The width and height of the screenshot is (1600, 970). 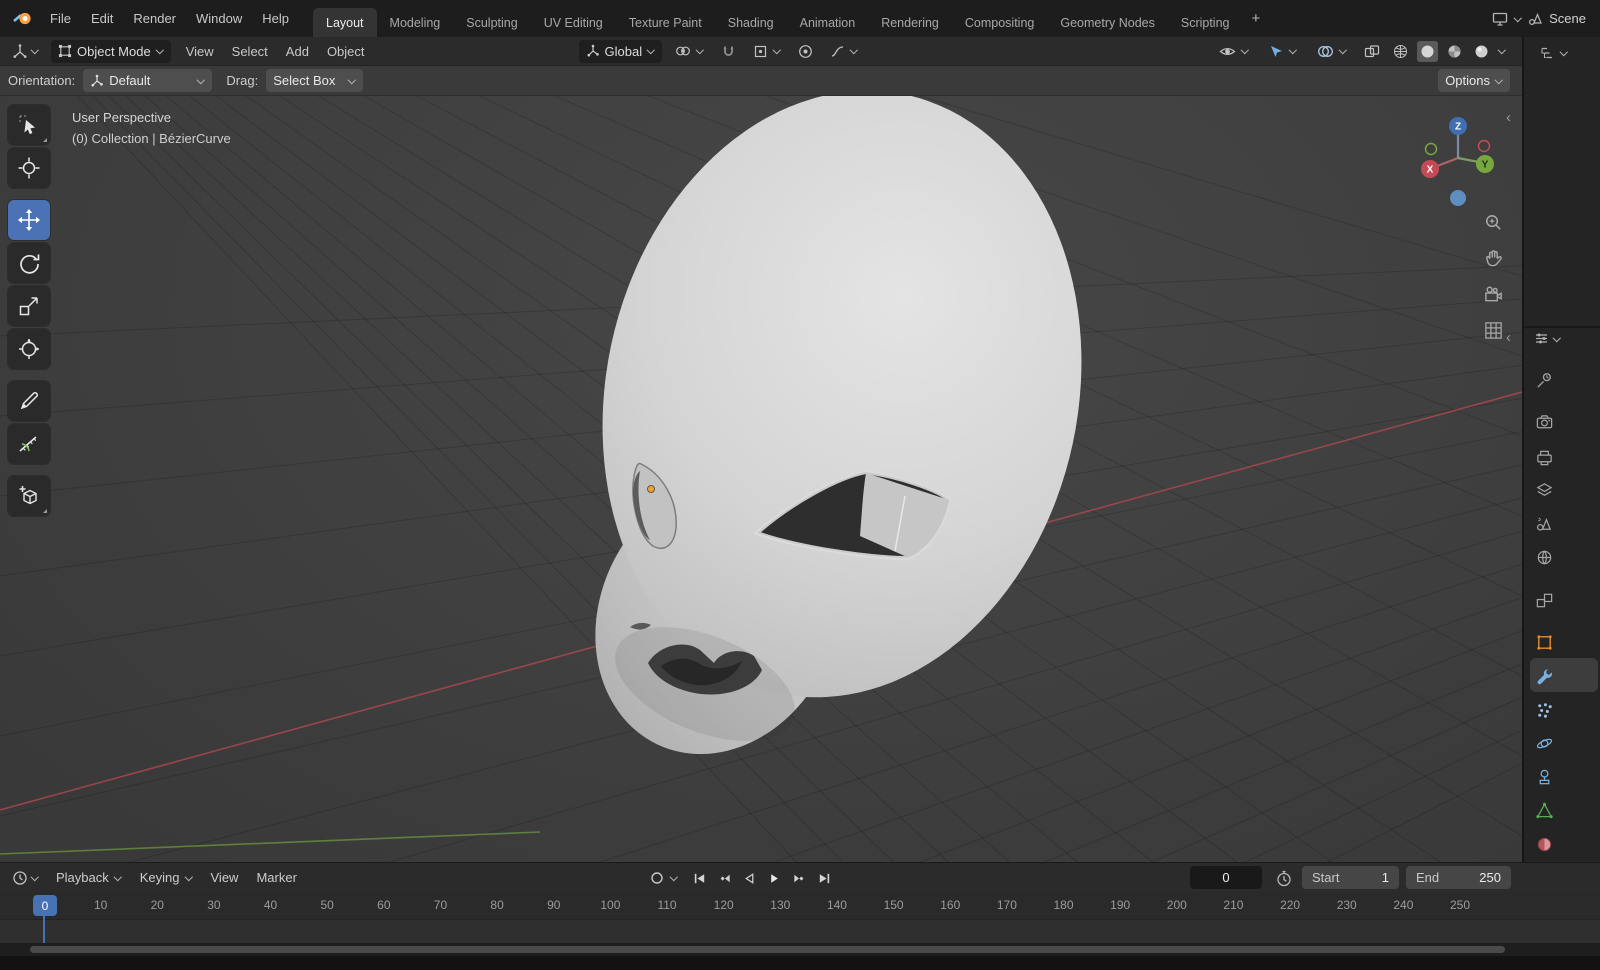 I want to click on current-frame-indicator: 0, so click(x=45, y=905).